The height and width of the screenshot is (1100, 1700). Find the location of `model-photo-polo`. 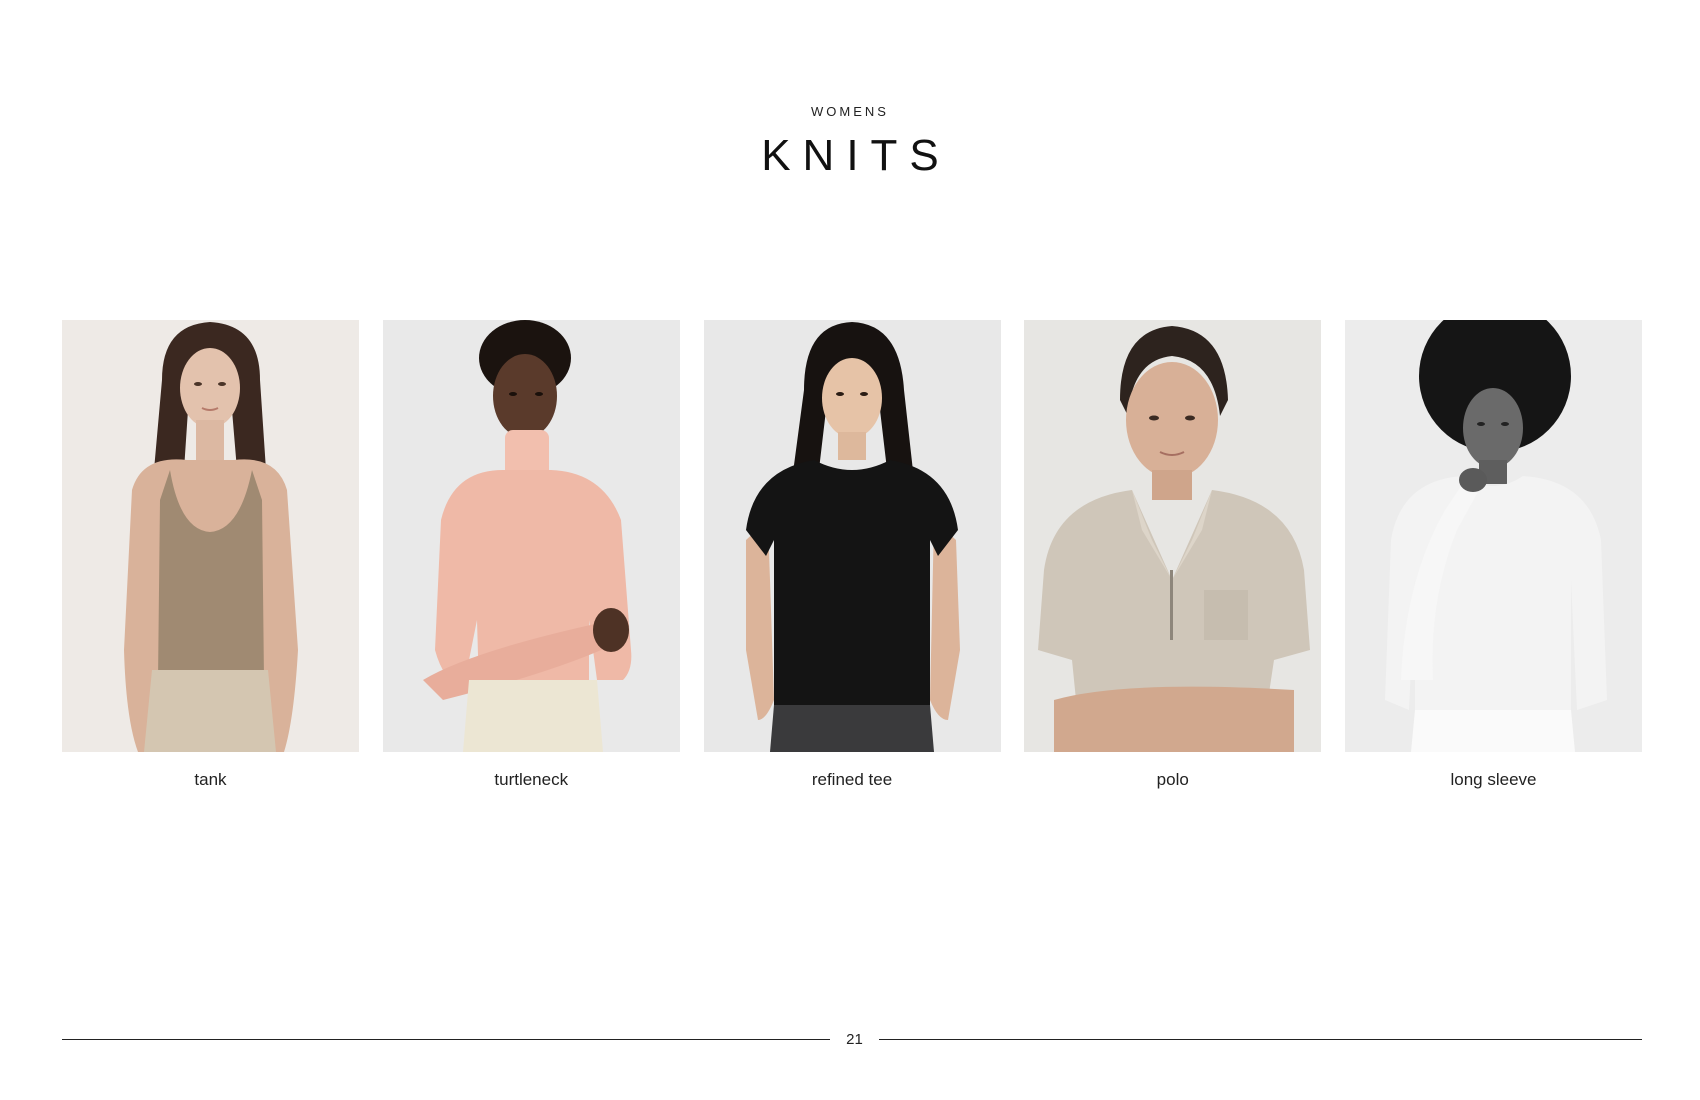

model-photo-polo is located at coordinates (1173, 536).